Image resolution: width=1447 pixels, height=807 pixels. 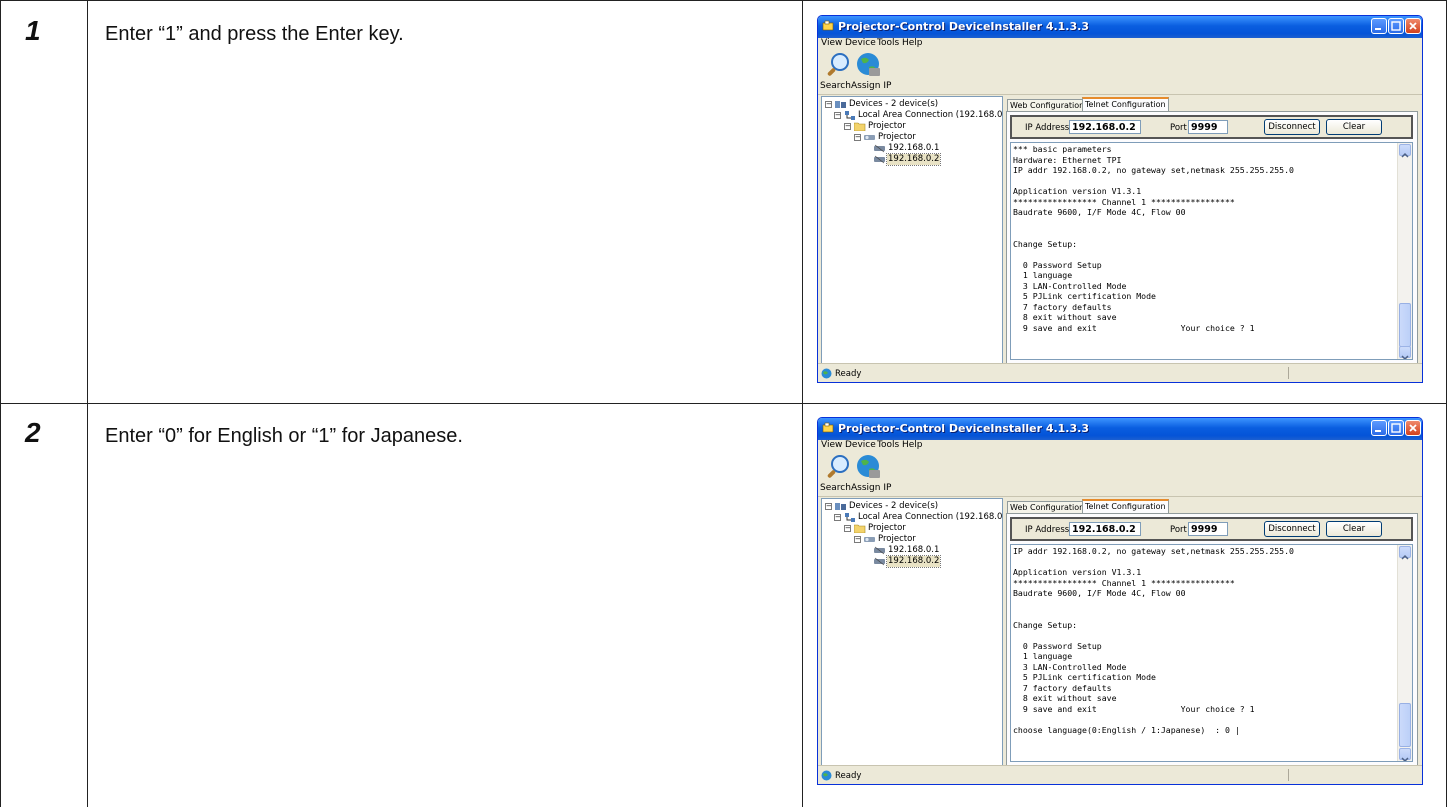 What do you see at coordinates (850, 115) in the screenshot?
I see `network-icon` at bounding box center [850, 115].